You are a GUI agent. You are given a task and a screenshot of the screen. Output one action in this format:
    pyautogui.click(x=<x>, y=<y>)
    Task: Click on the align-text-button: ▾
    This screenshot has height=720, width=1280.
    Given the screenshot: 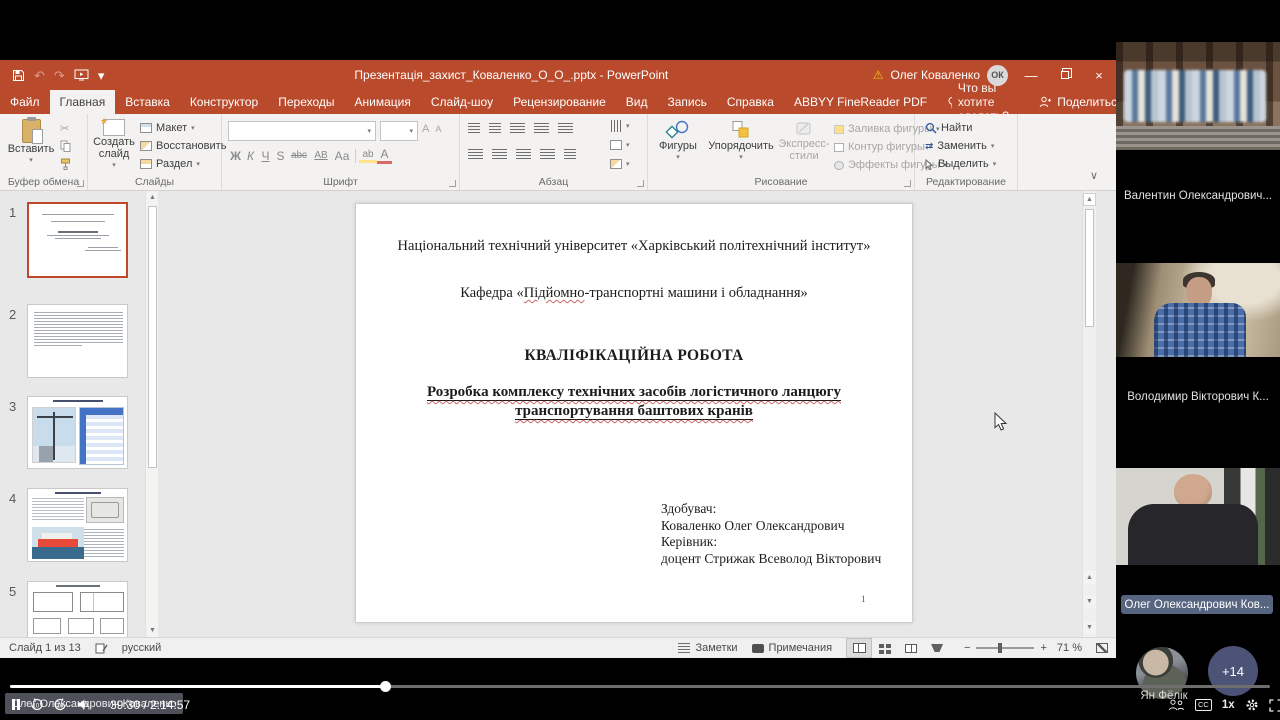 What is the action you would take?
    pyautogui.click(x=620, y=145)
    